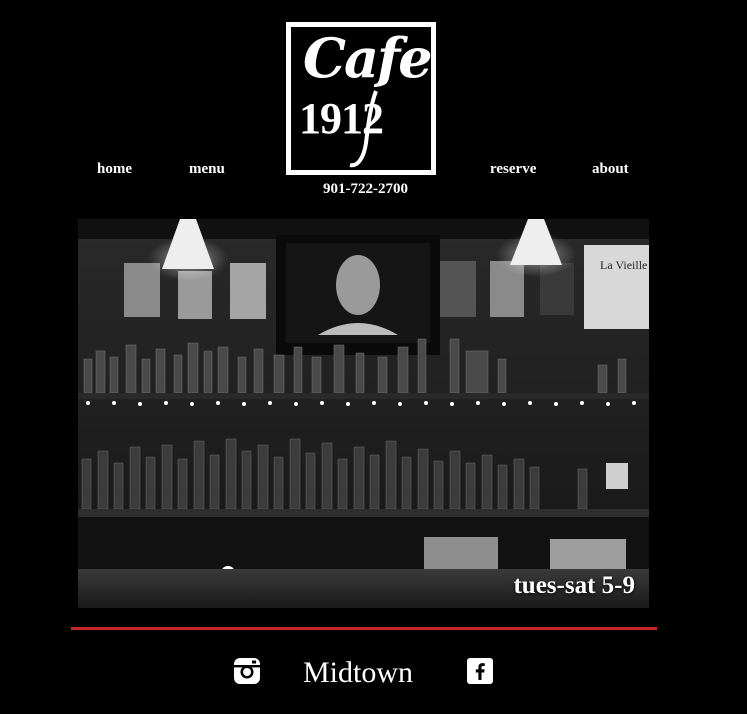 Image resolution: width=747 pixels, height=714 pixels. Describe the element at coordinates (365, 189) in the screenshot. I see `phone-number: 901-722-2700` at that location.